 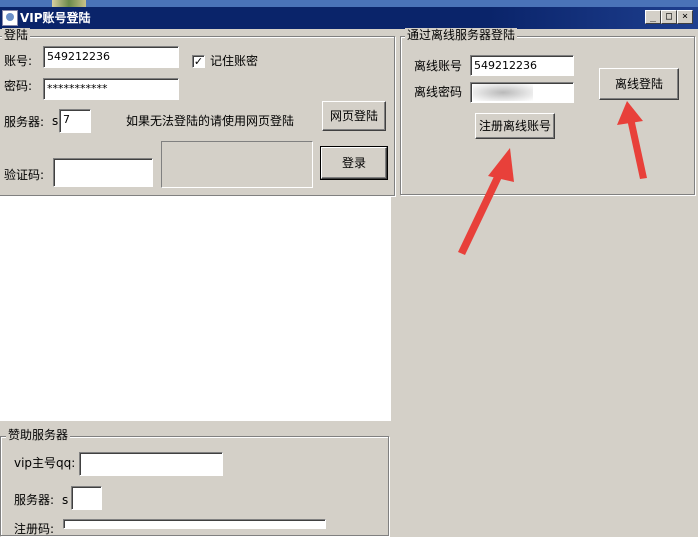 What do you see at coordinates (552, 178) in the screenshot?
I see `annotation-arrows` at bounding box center [552, 178].